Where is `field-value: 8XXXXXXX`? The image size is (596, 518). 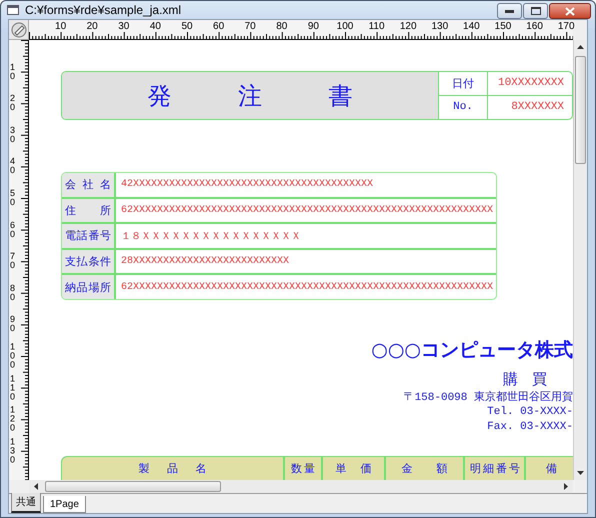 field-value: 8XXXXXXX is located at coordinates (537, 107).